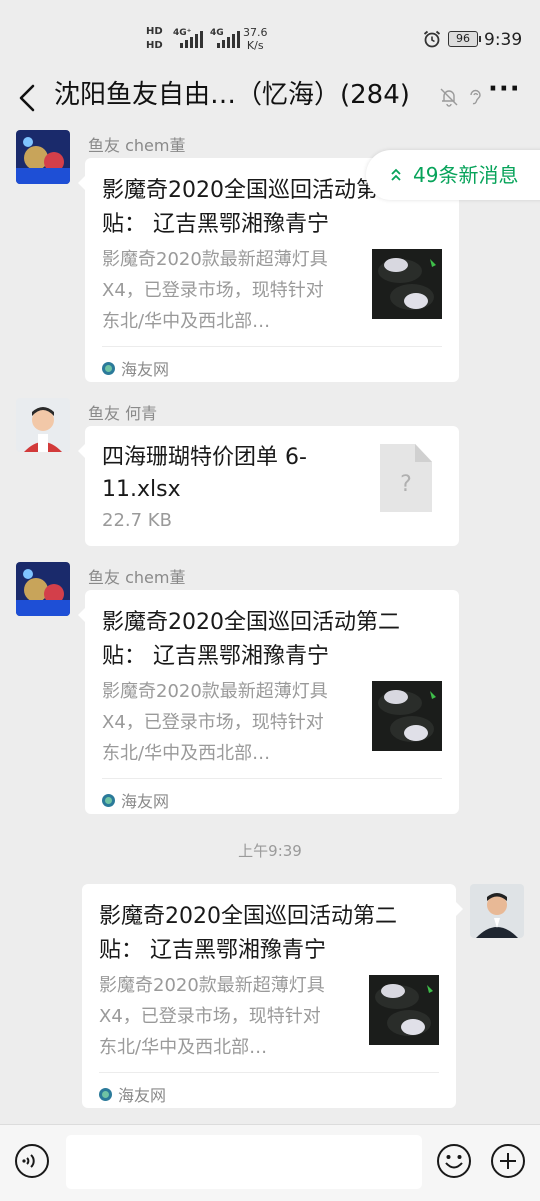 The image size is (540, 1201). What do you see at coordinates (270, 40) in the screenshot?
I see `status-bar: HD HD 4G⁺ 4G 37.6 K/s 96 9:39` at bounding box center [270, 40].